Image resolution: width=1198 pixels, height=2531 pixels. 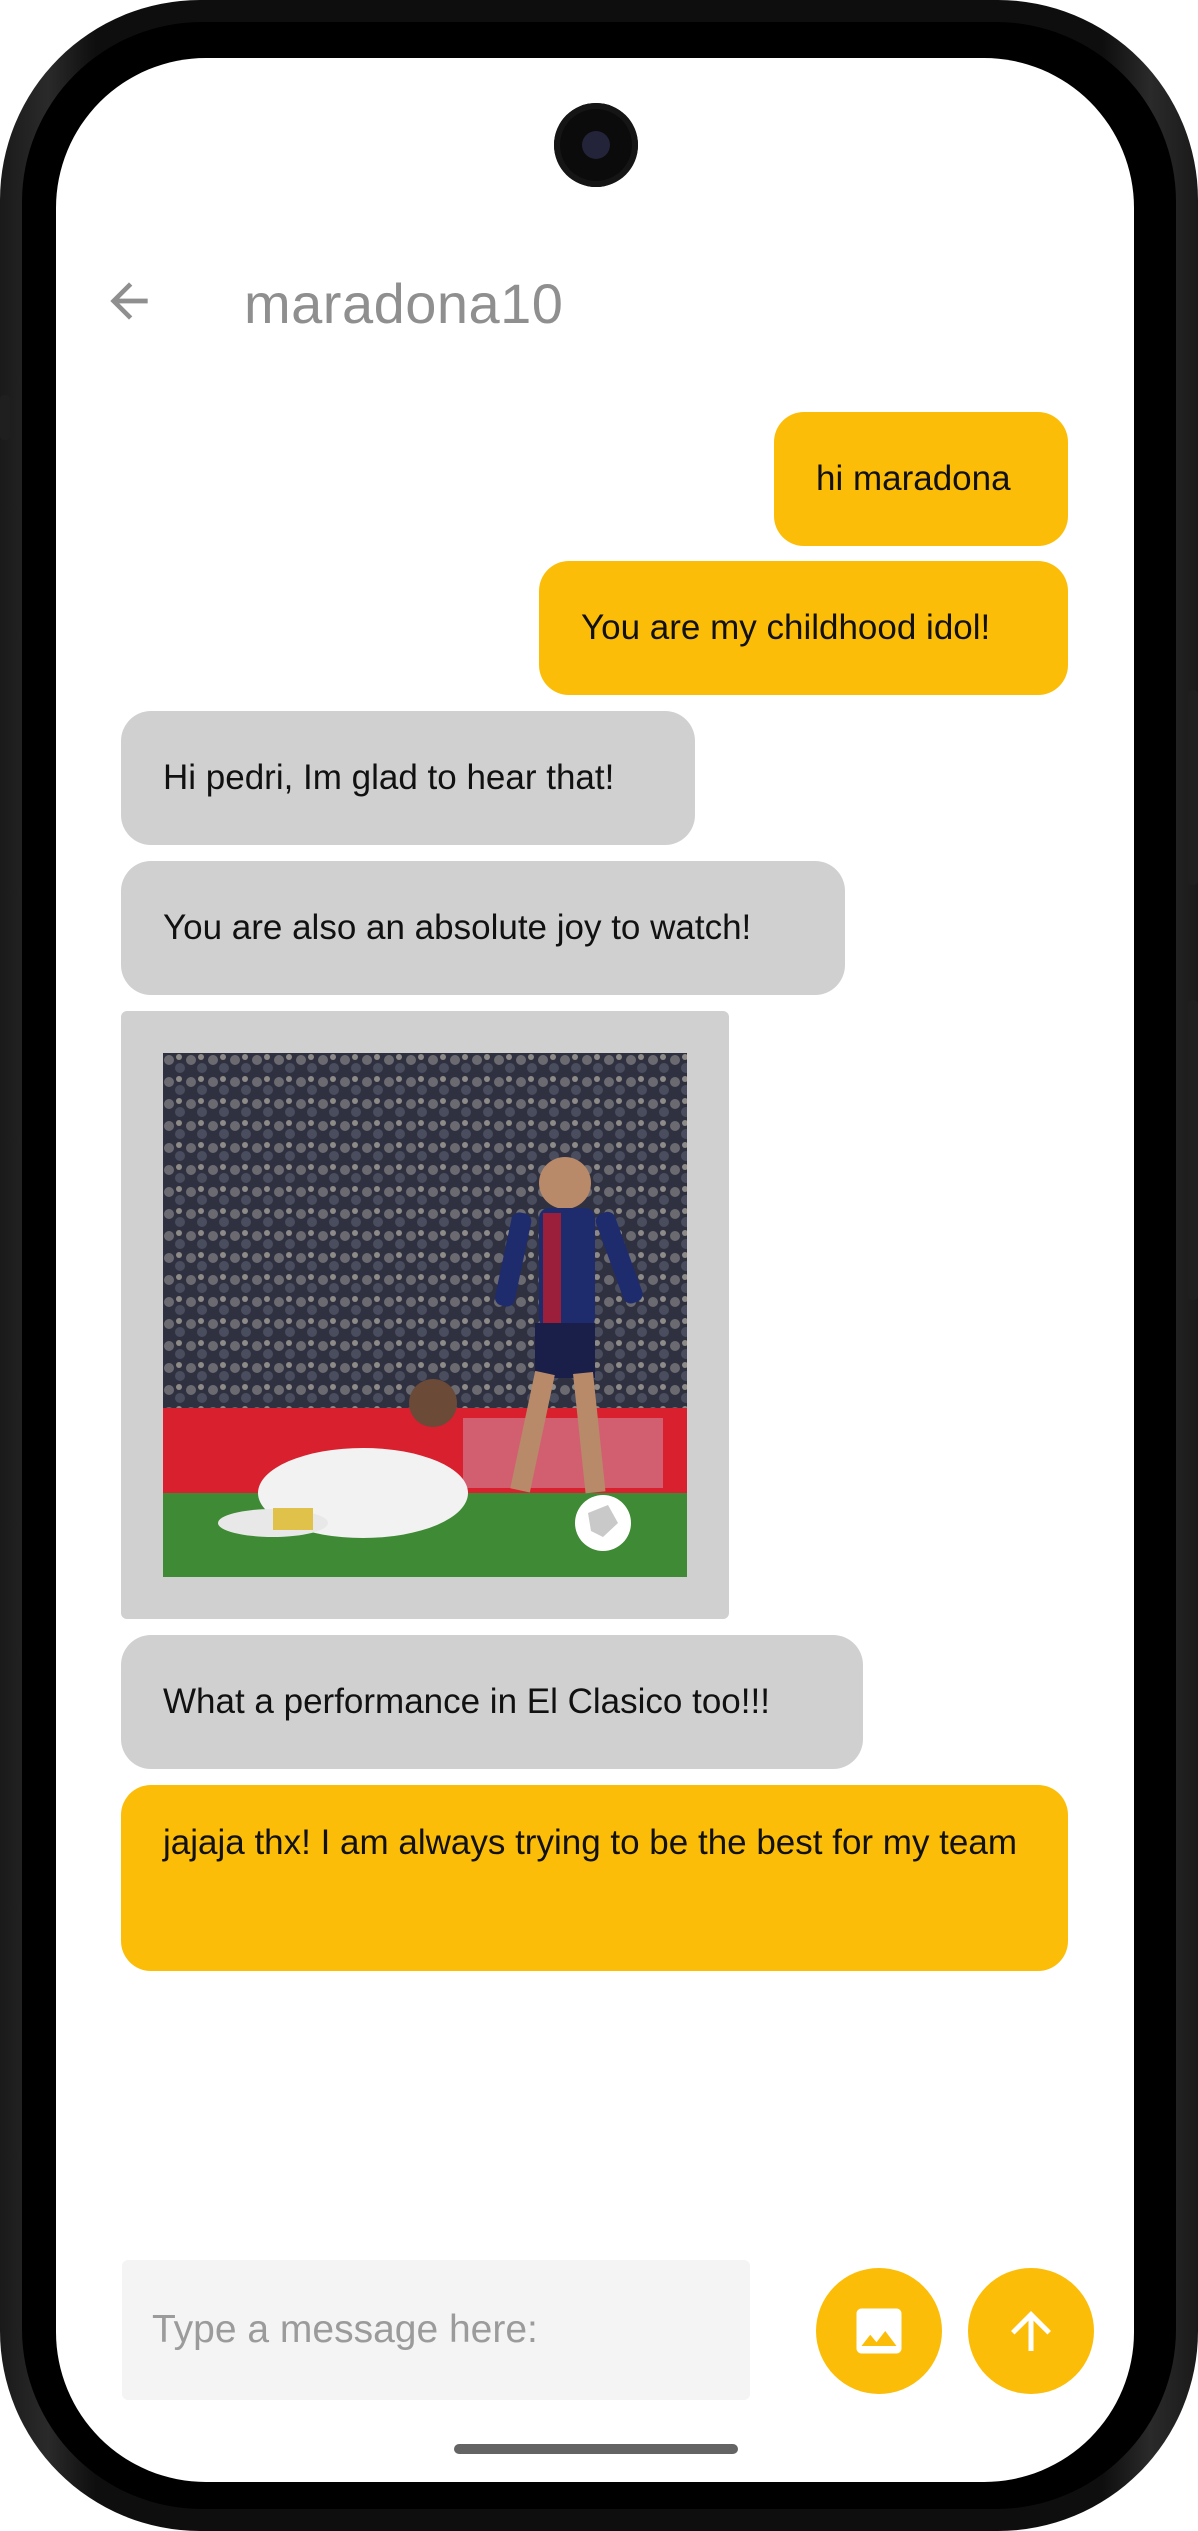 I want to click on front-camera, so click(x=596, y=145).